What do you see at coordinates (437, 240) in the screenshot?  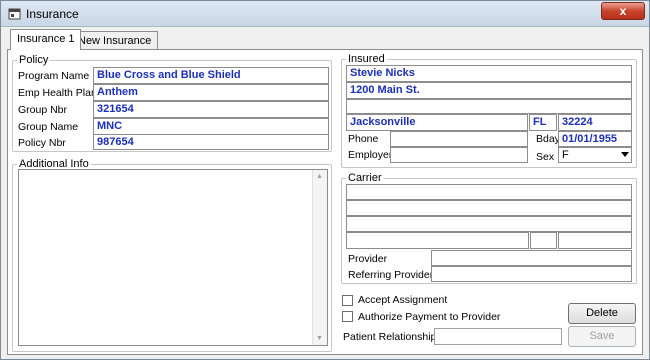 I see `carrier-city-field` at bounding box center [437, 240].